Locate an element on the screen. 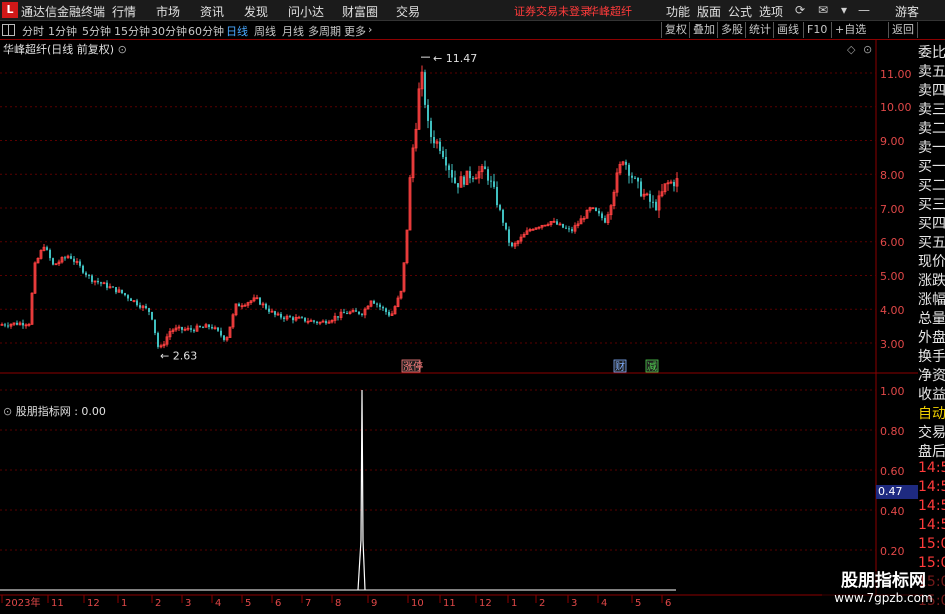 The width and height of the screenshot is (945, 614). settings-gear-icon: ⊙ is located at coordinates (867, 49).